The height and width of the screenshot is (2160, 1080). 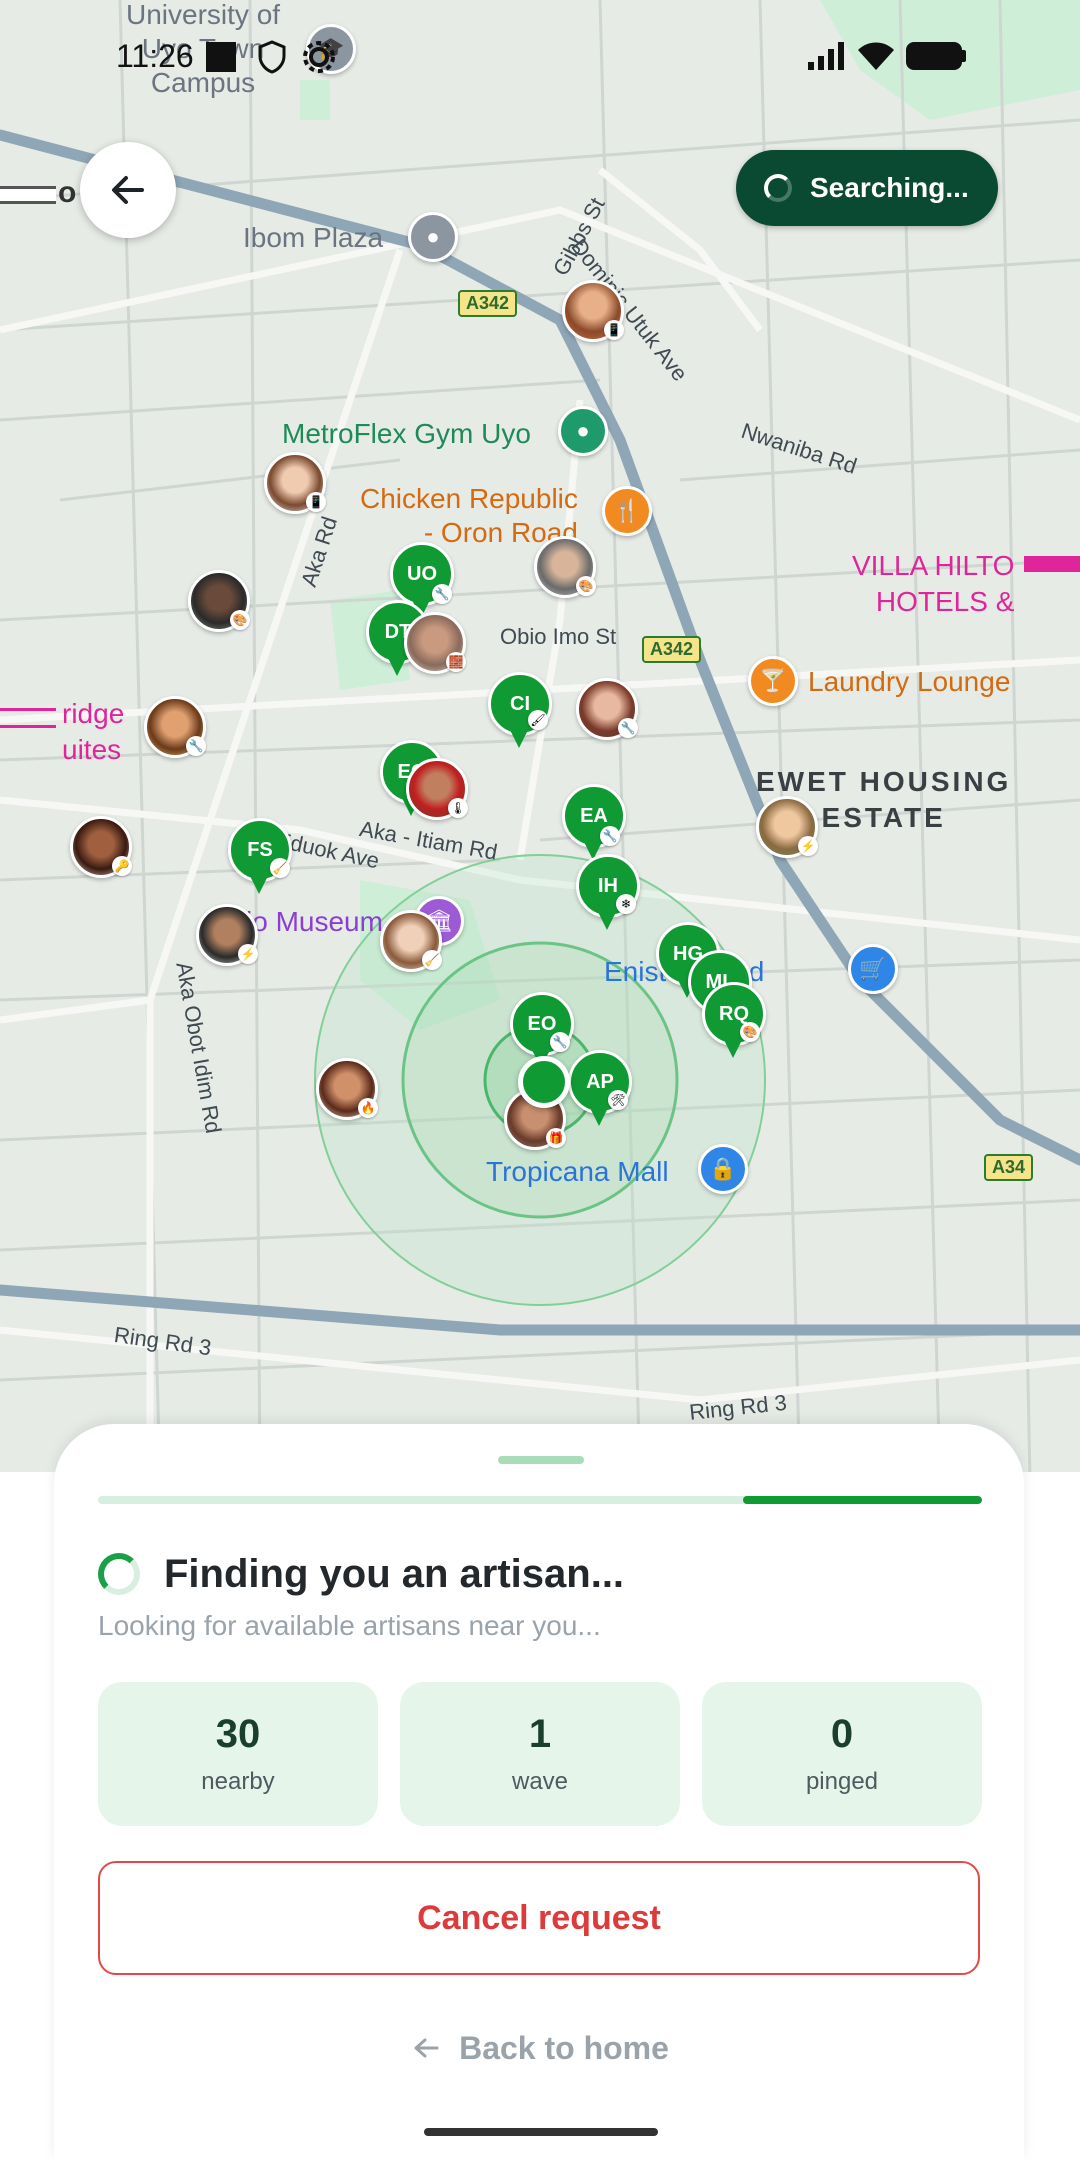 I want to click on back-button, so click(x=128, y=190).